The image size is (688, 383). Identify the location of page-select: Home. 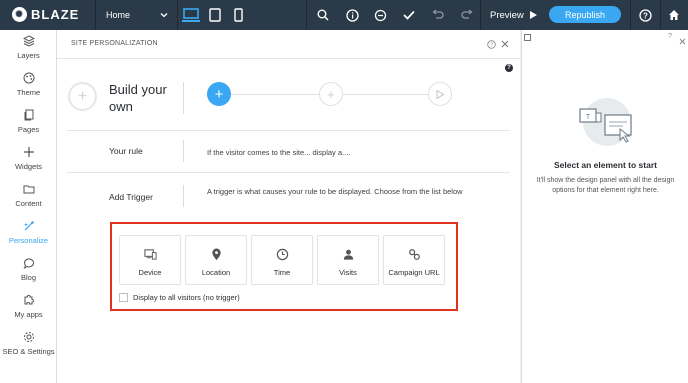
(136, 15).